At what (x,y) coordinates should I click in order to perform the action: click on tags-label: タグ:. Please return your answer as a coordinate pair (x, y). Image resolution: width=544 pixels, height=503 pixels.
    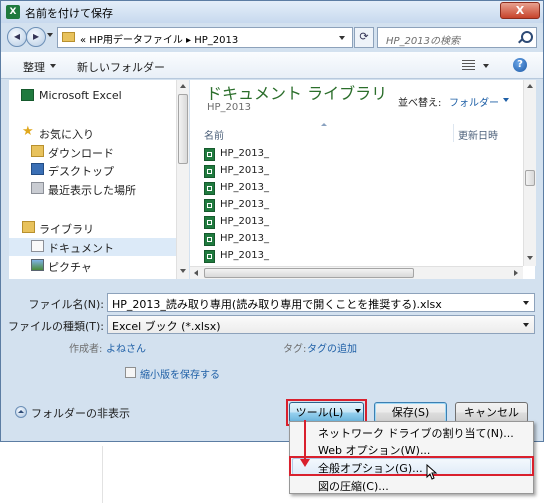
    Looking at the image, I should click on (295, 349).